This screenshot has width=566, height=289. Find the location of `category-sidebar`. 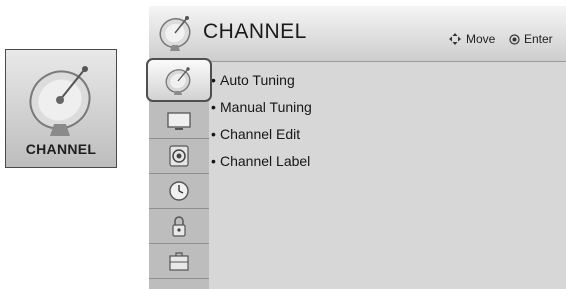

category-sidebar is located at coordinates (179, 173).